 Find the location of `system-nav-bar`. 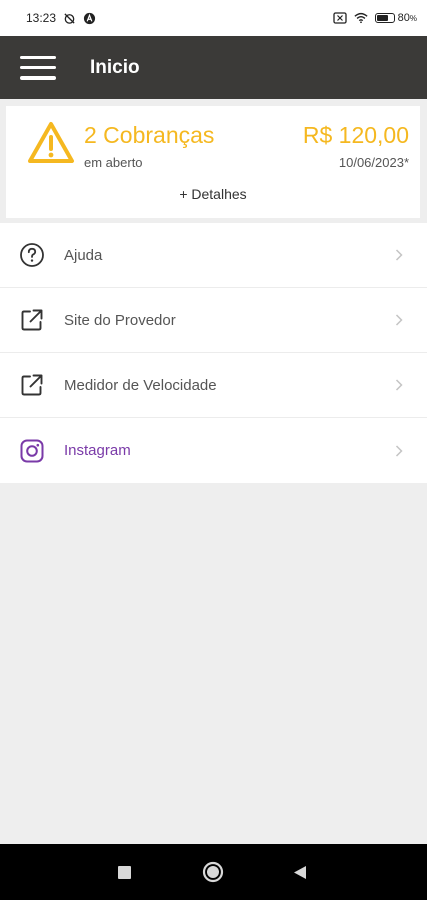

system-nav-bar is located at coordinates (213, 872).